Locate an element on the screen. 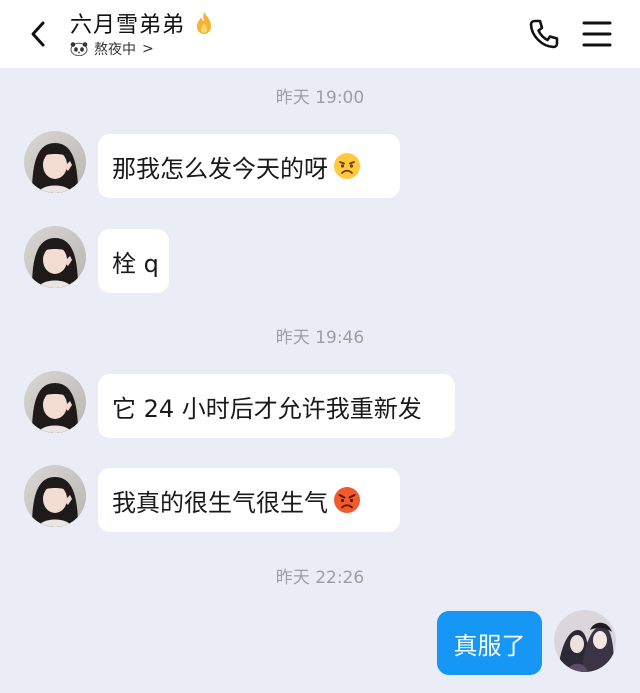 The height and width of the screenshot is (693, 640). timestamp: 昨天 19:46 is located at coordinates (320, 338).